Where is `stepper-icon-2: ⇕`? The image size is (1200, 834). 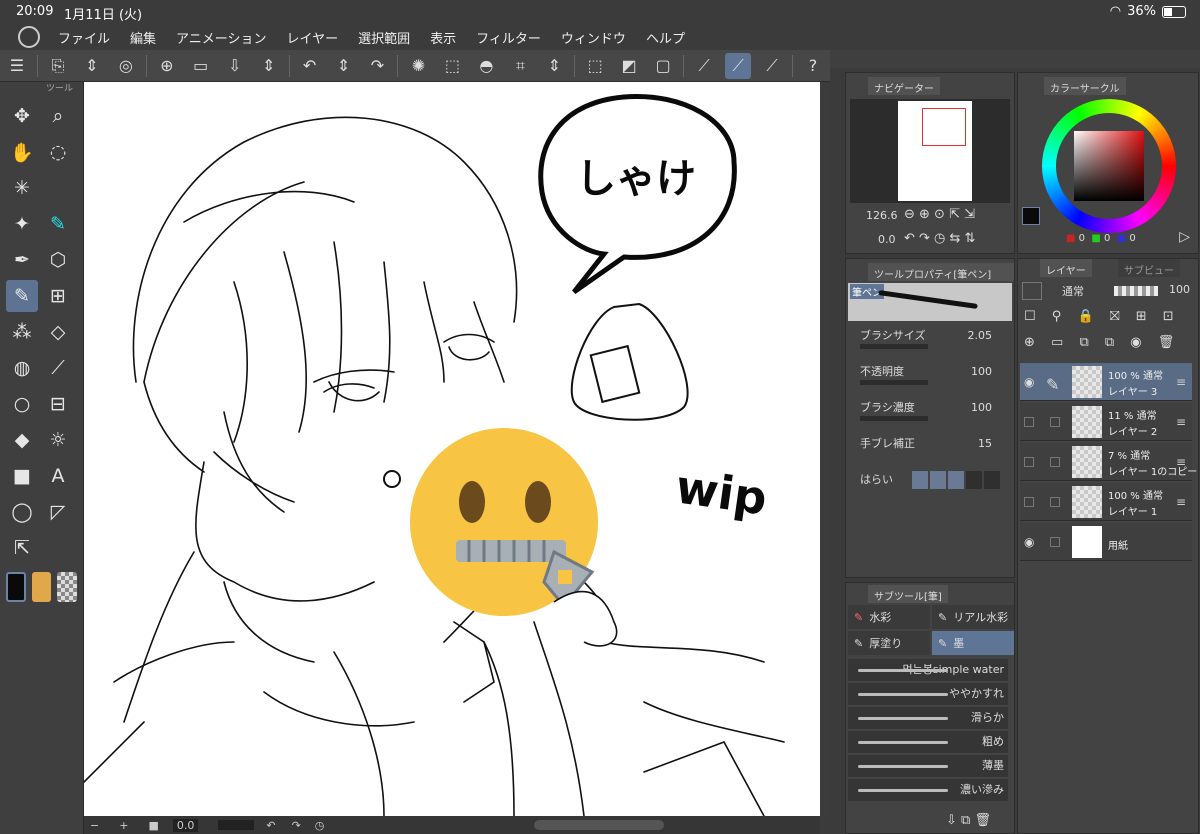
stepper-icon-2: ⇕ is located at coordinates (269, 66).